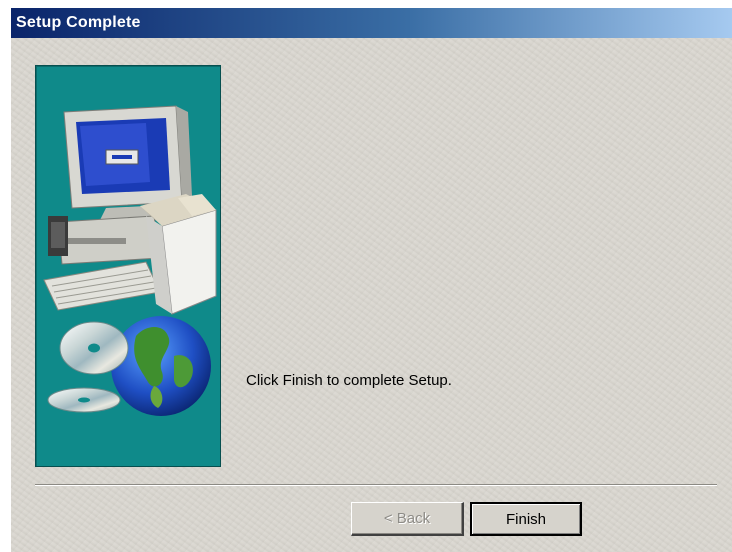 The height and width of the screenshot is (552, 732). Describe the element at coordinates (78, 22) in the screenshot. I see `window-title: Setup Complete` at that location.